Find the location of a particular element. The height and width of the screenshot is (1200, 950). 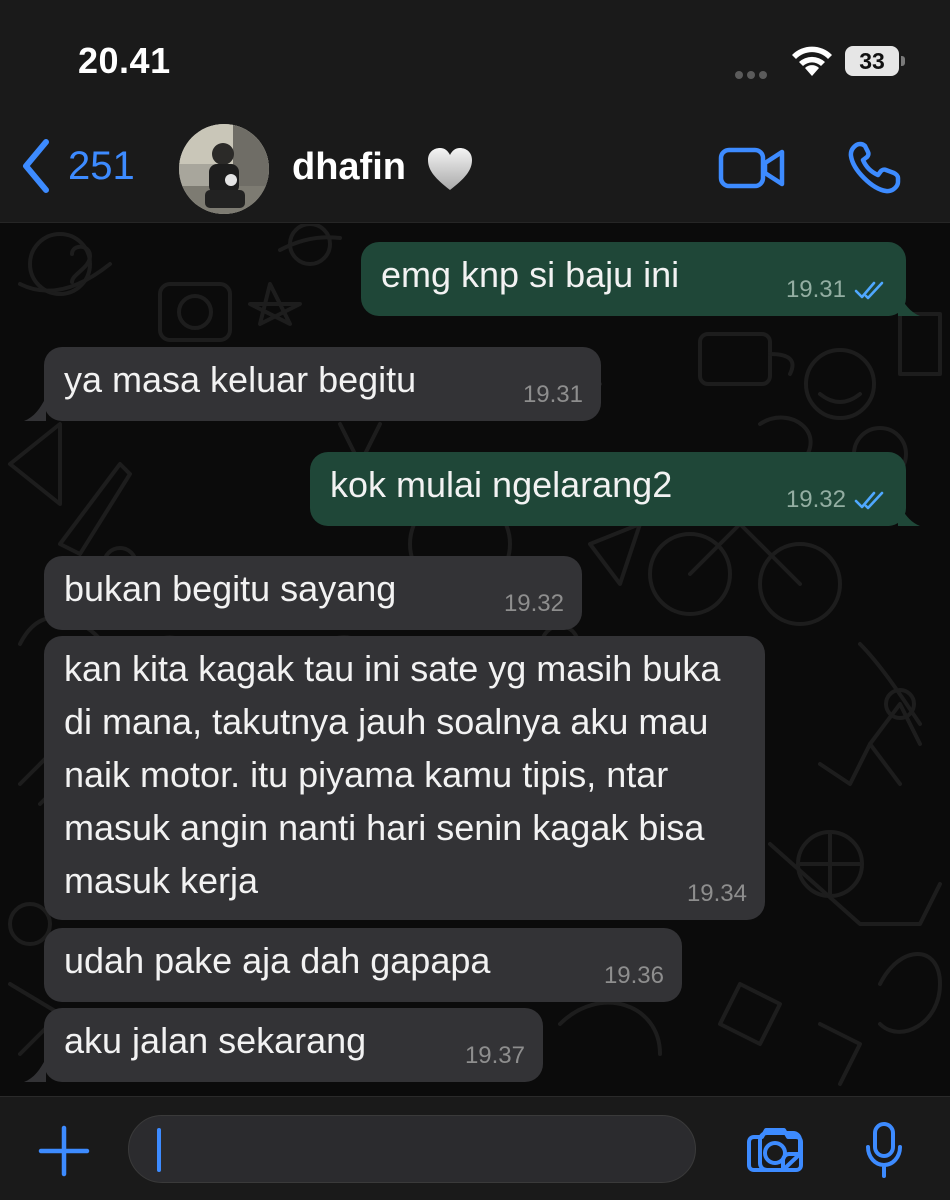

battery-indicator: 33 is located at coordinates (875, 61).